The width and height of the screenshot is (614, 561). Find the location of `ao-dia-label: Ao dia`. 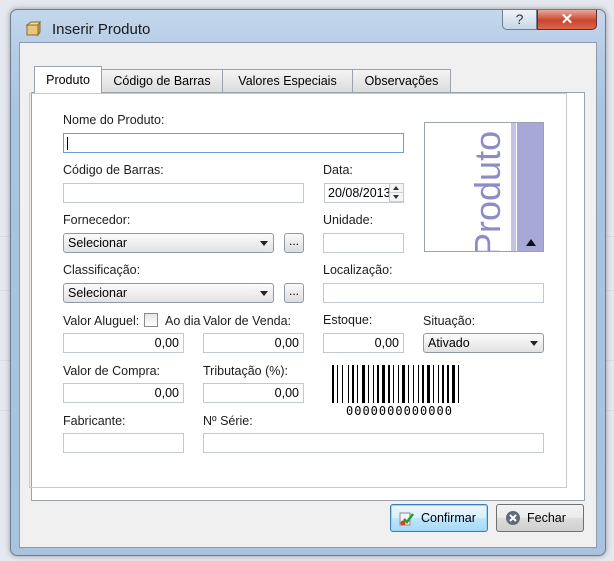

ao-dia-label: Ao dia is located at coordinates (183, 321).